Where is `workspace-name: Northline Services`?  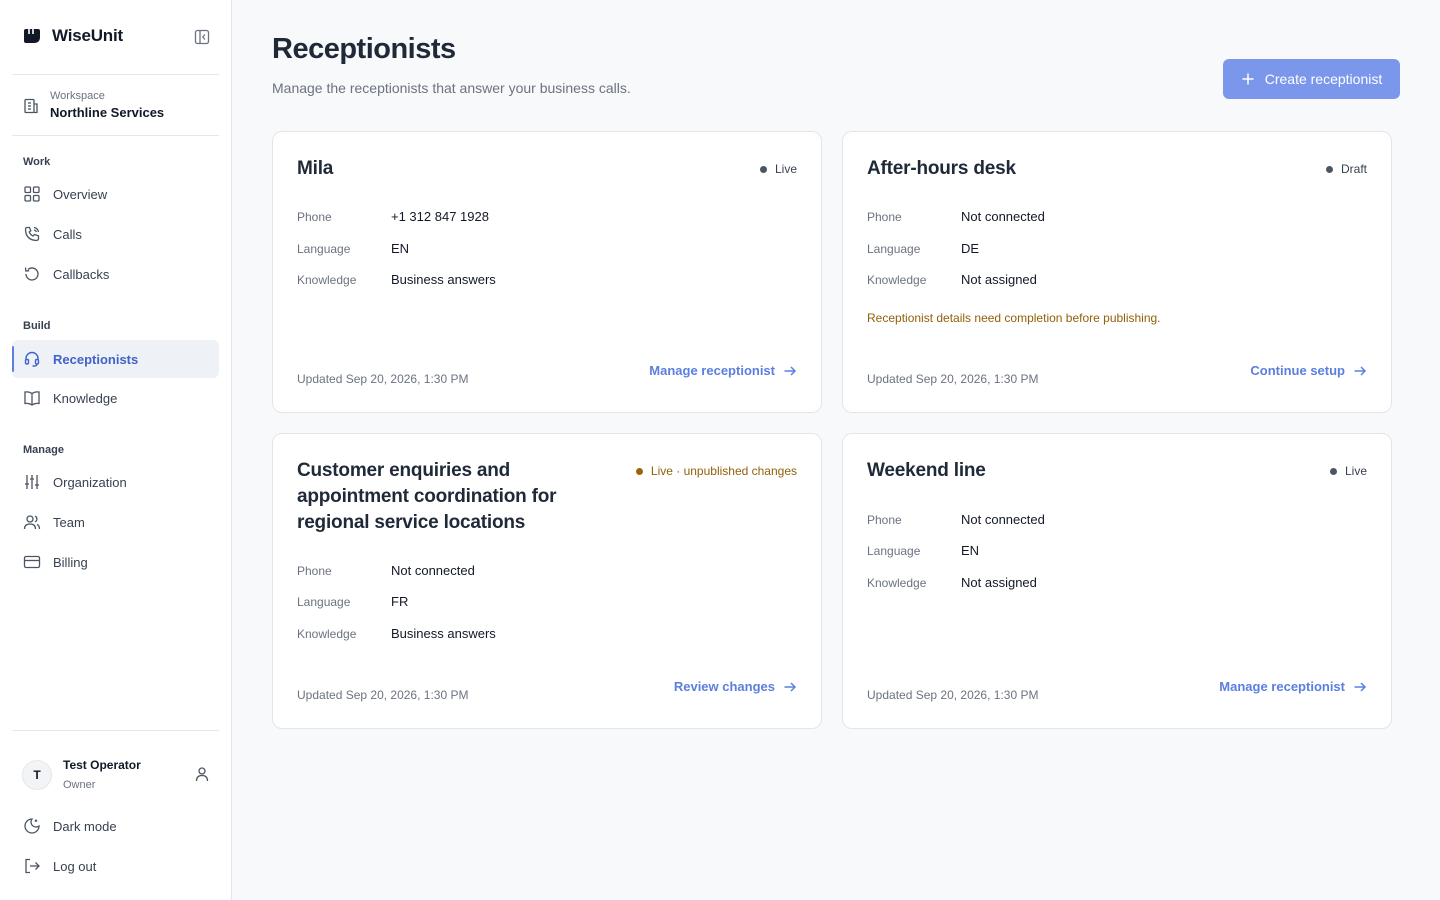 workspace-name: Northline Services is located at coordinates (107, 112).